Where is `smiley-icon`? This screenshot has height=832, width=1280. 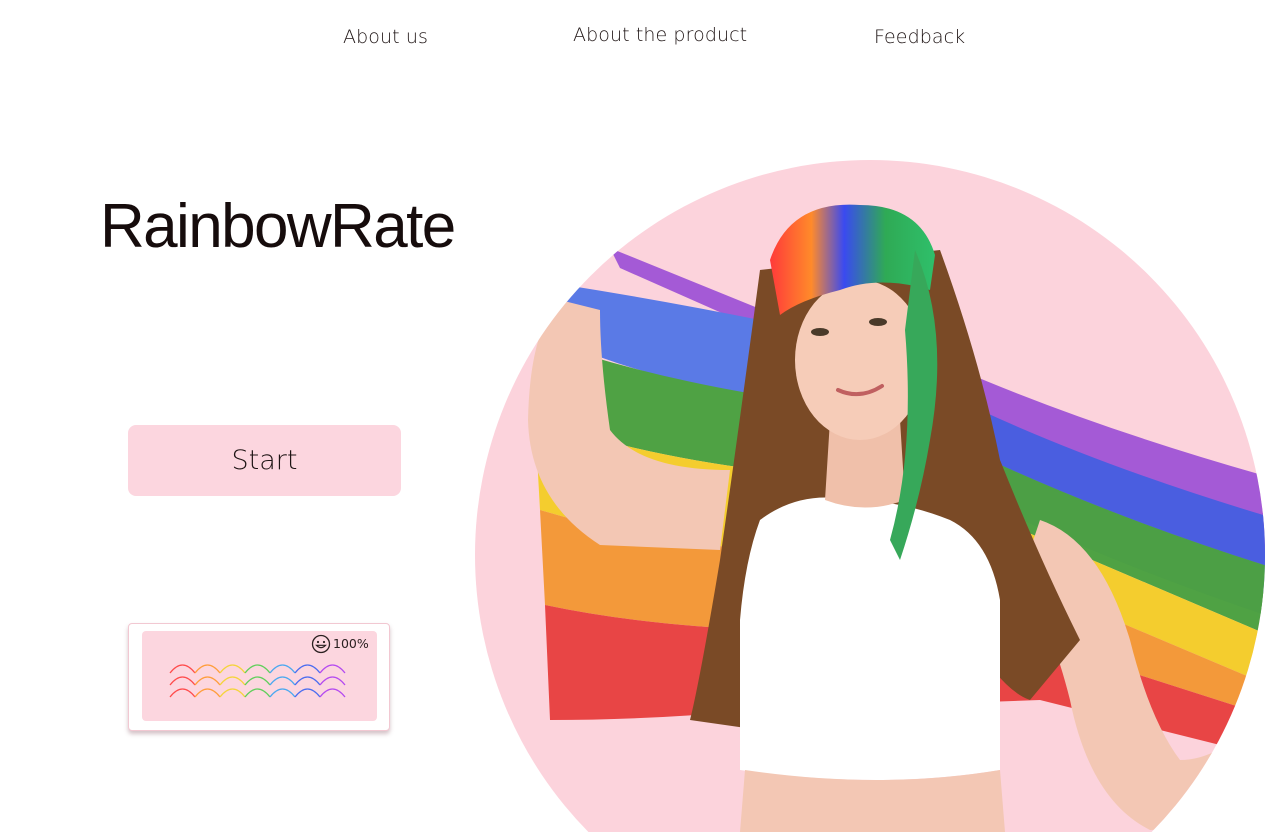 smiley-icon is located at coordinates (321, 644).